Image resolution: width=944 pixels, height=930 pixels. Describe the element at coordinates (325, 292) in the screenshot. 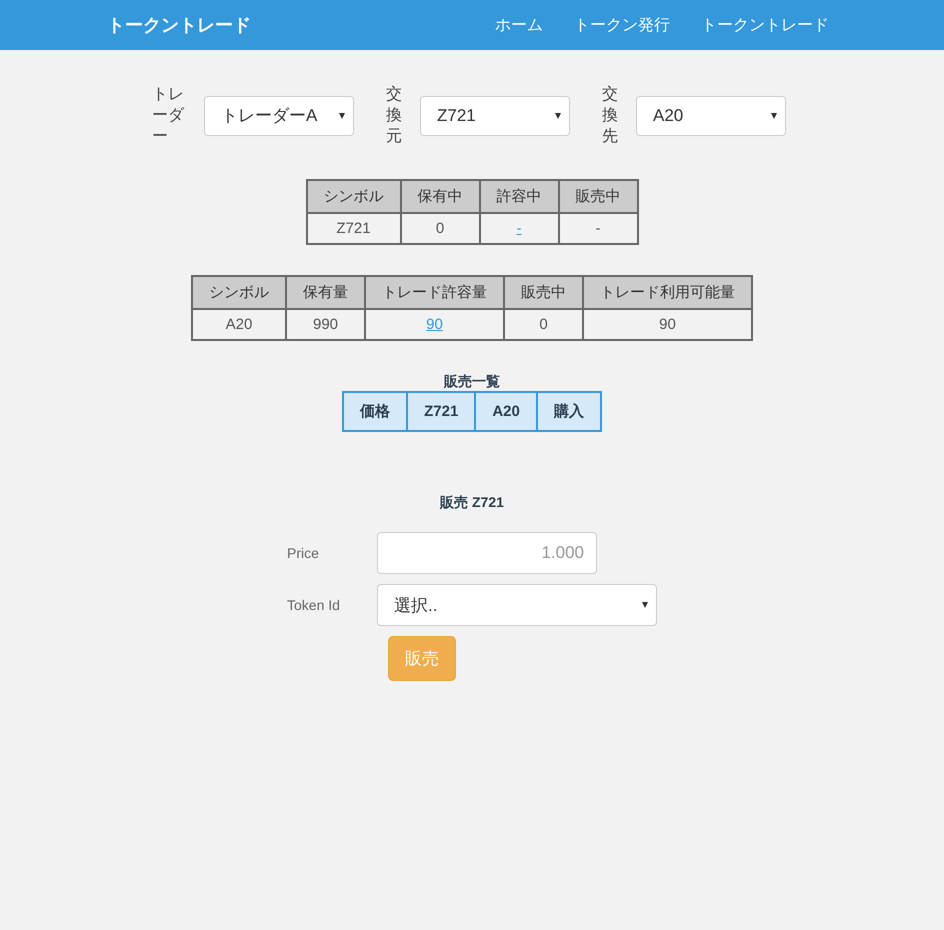

I see `column-header: 保有量` at that location.